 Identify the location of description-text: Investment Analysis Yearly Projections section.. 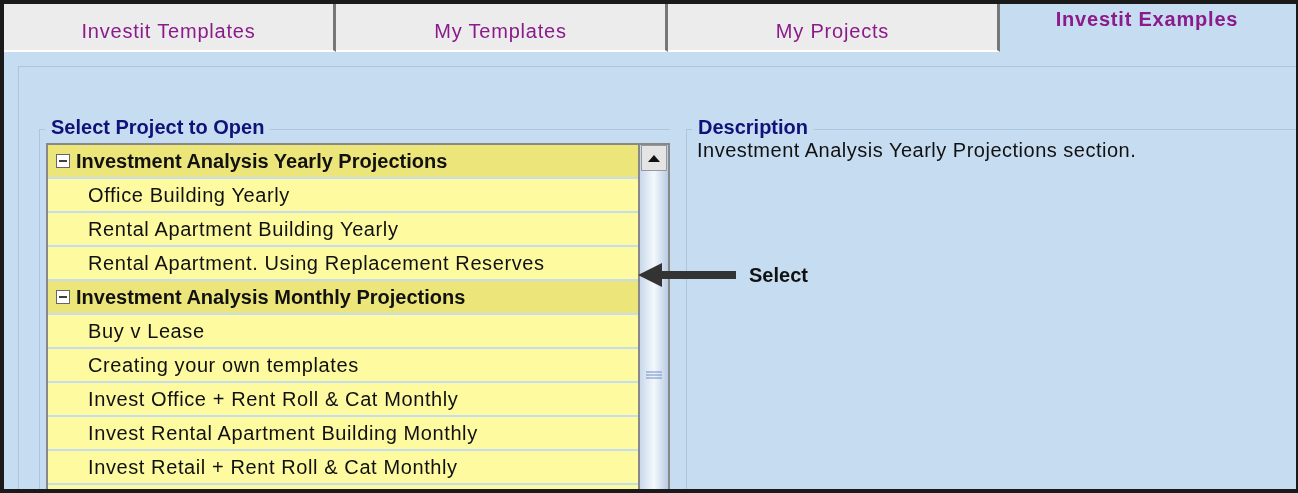
(917, 150).